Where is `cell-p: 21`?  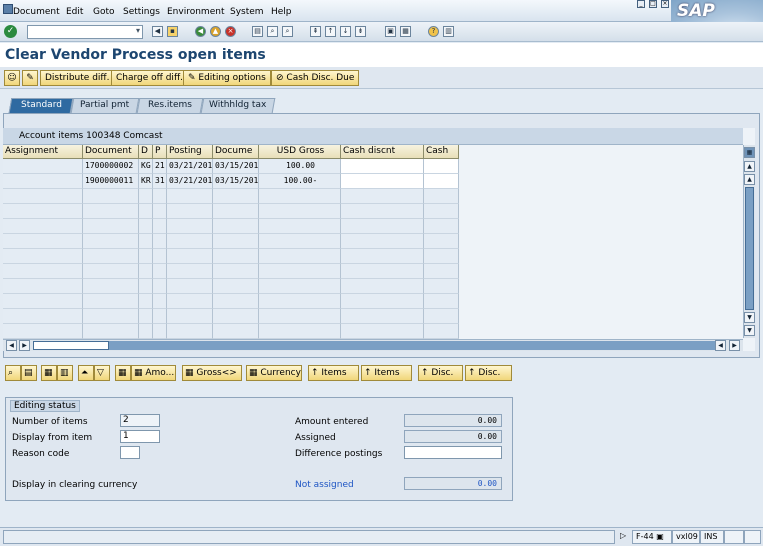 cell-p: 21 is located at coordinates (160, 166).